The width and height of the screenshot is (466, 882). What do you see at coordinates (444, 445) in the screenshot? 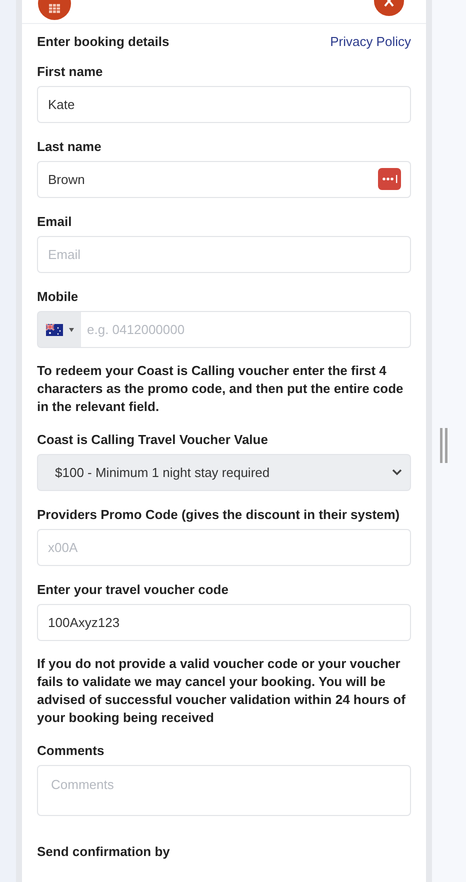
I see `scroll-handle-icon` at bounding box center [444, 445].